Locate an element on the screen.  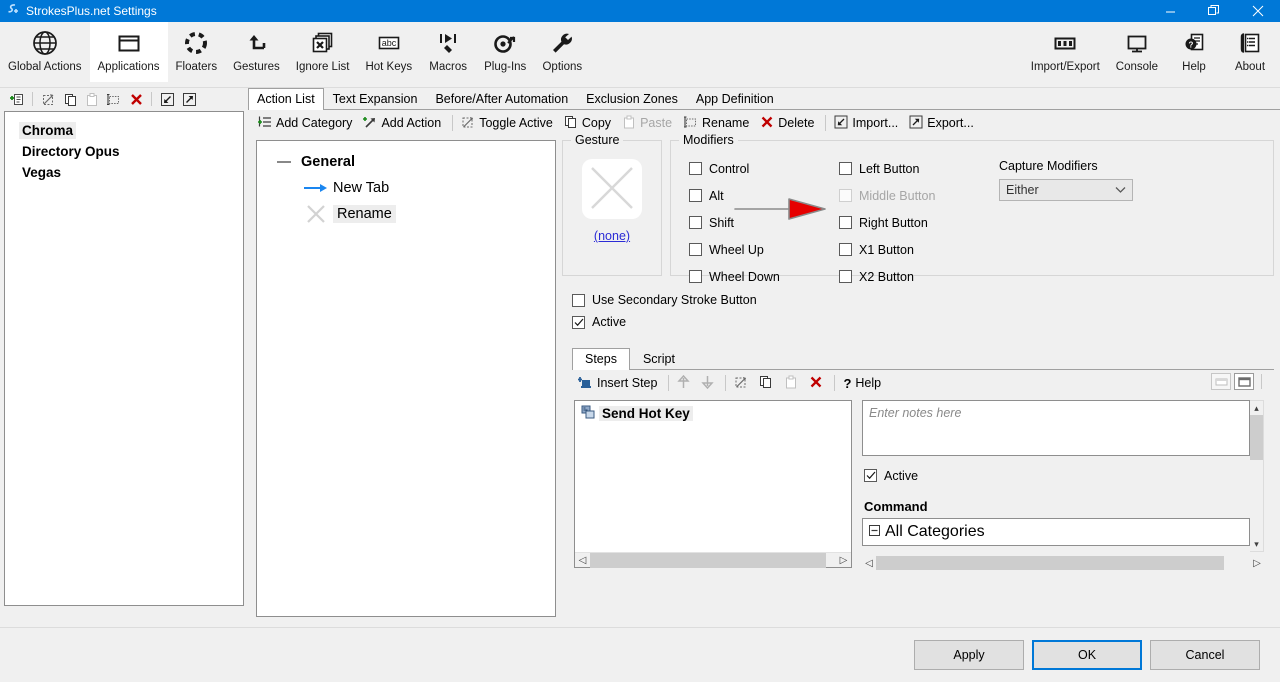
command-tree: All Categories is located at coordinates (1056, 532).